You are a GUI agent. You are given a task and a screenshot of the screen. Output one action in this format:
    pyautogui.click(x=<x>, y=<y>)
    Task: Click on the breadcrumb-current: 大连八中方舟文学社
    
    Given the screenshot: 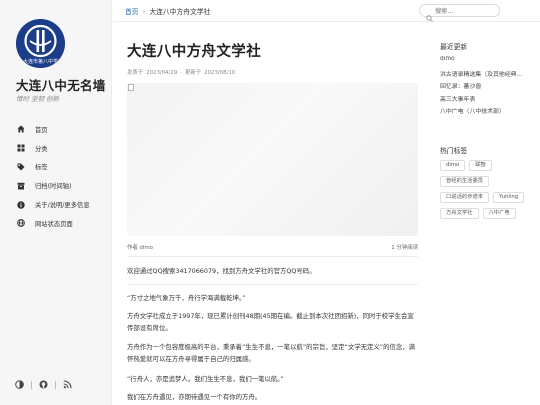 What is the action you would take?
    pyautogui.click(x=180, y=12)
    